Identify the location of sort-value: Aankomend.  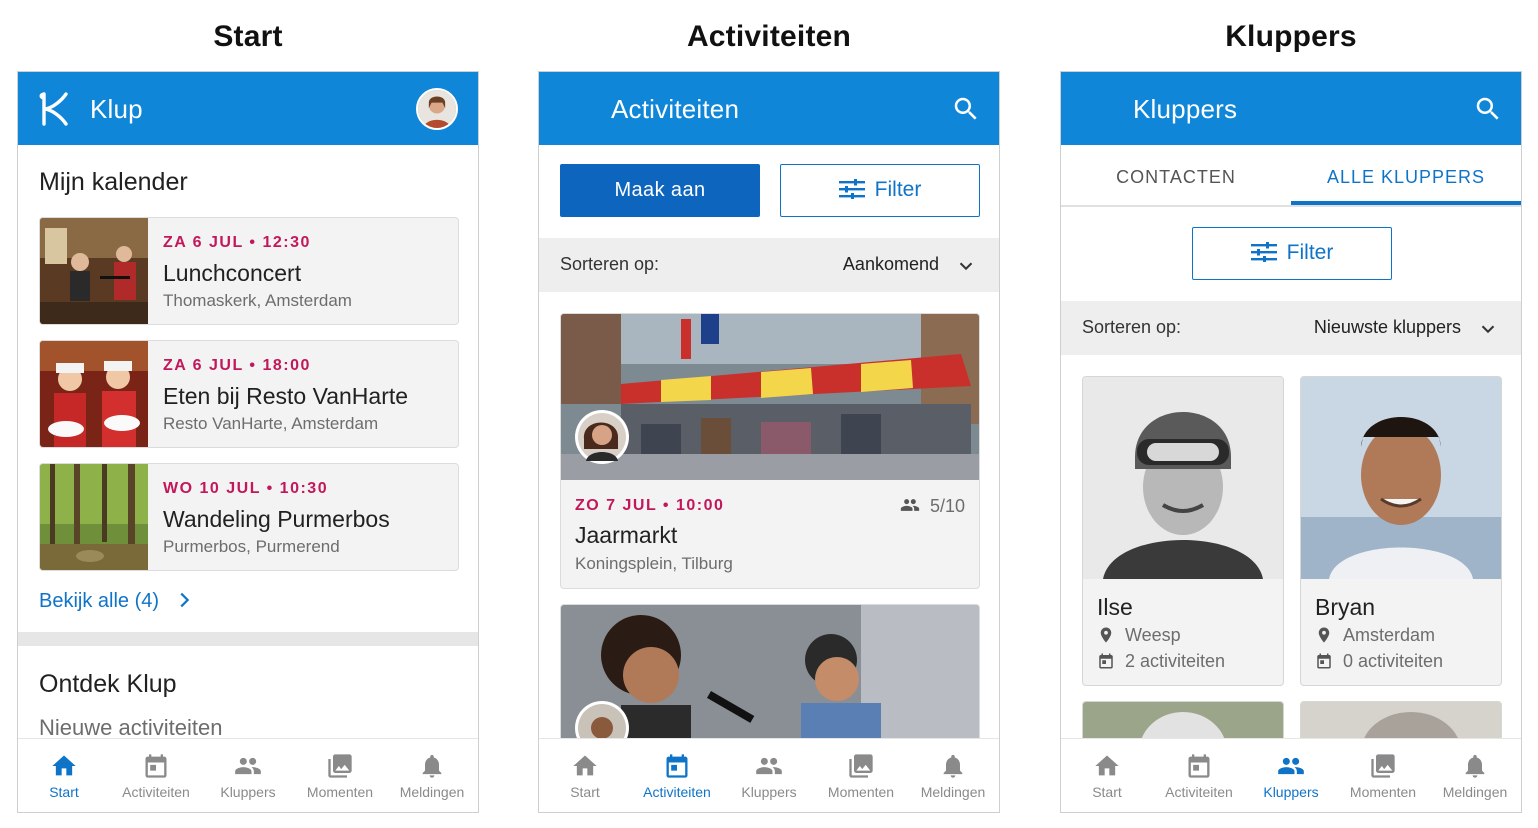
(890, 264).